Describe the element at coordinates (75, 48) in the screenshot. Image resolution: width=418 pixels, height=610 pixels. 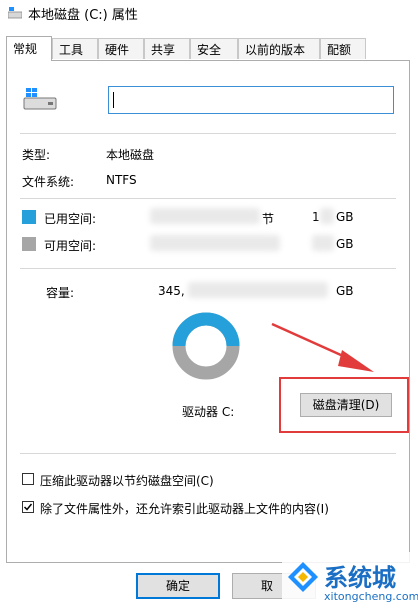
I see `tab-tools: 工具` at that location.